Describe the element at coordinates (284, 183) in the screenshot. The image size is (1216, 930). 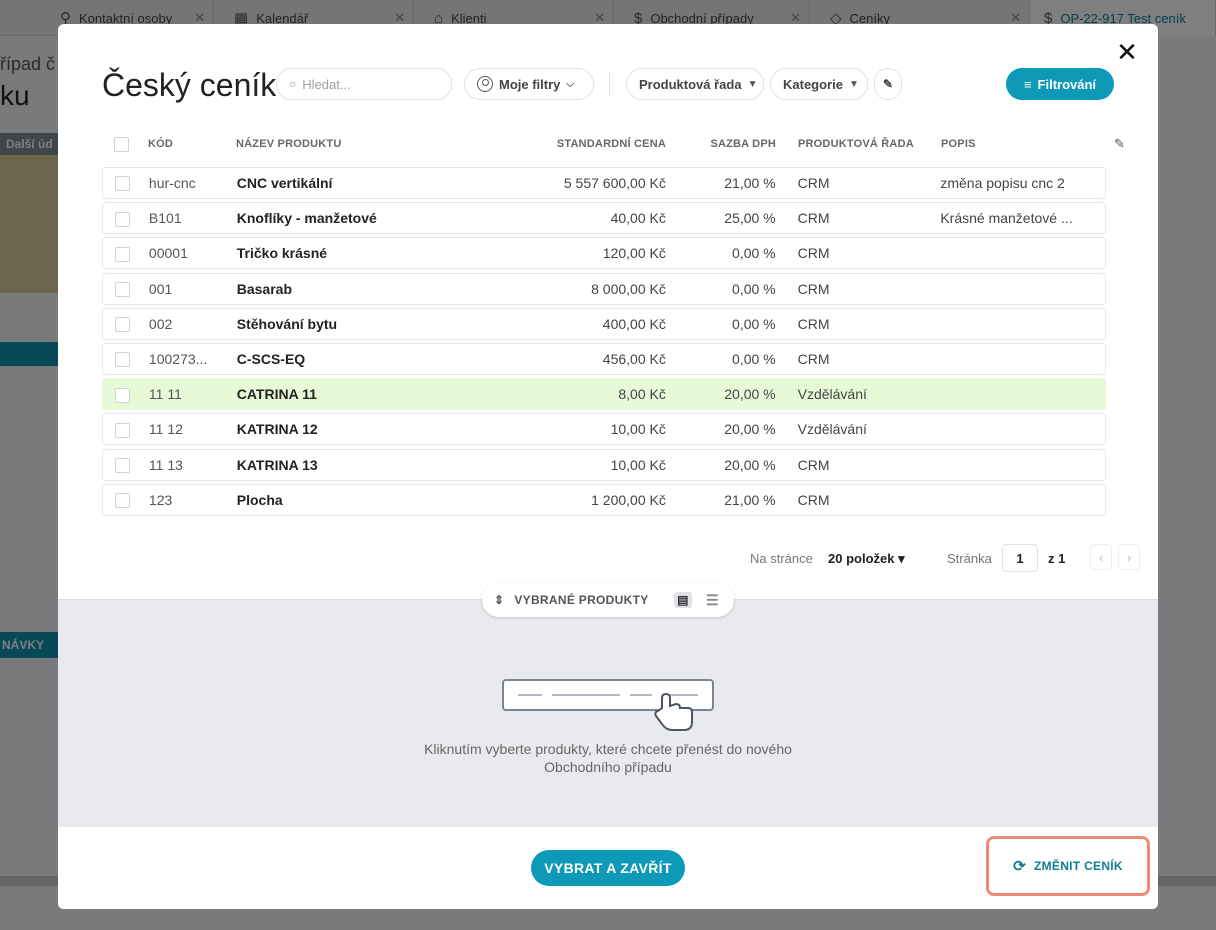
I see `cell-product-name: CNC vertikální` at that location.